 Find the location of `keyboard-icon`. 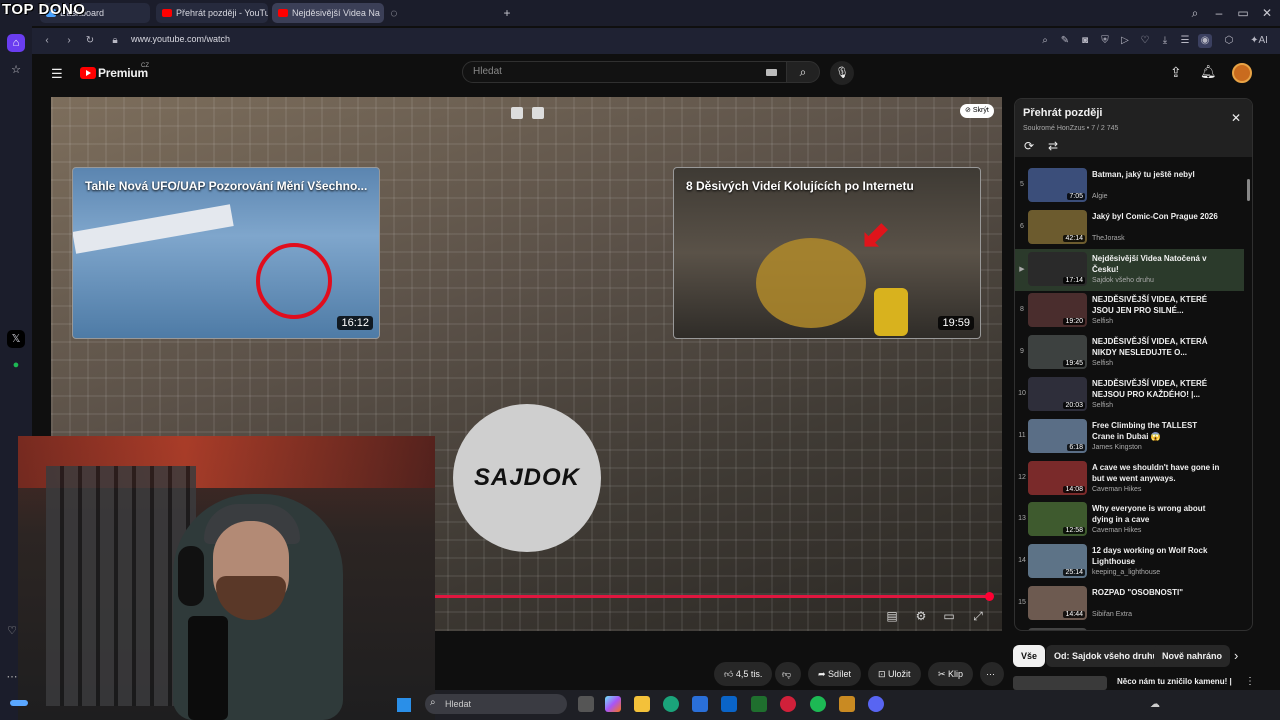

keyboard-icon is located at coordinates (771, 72).